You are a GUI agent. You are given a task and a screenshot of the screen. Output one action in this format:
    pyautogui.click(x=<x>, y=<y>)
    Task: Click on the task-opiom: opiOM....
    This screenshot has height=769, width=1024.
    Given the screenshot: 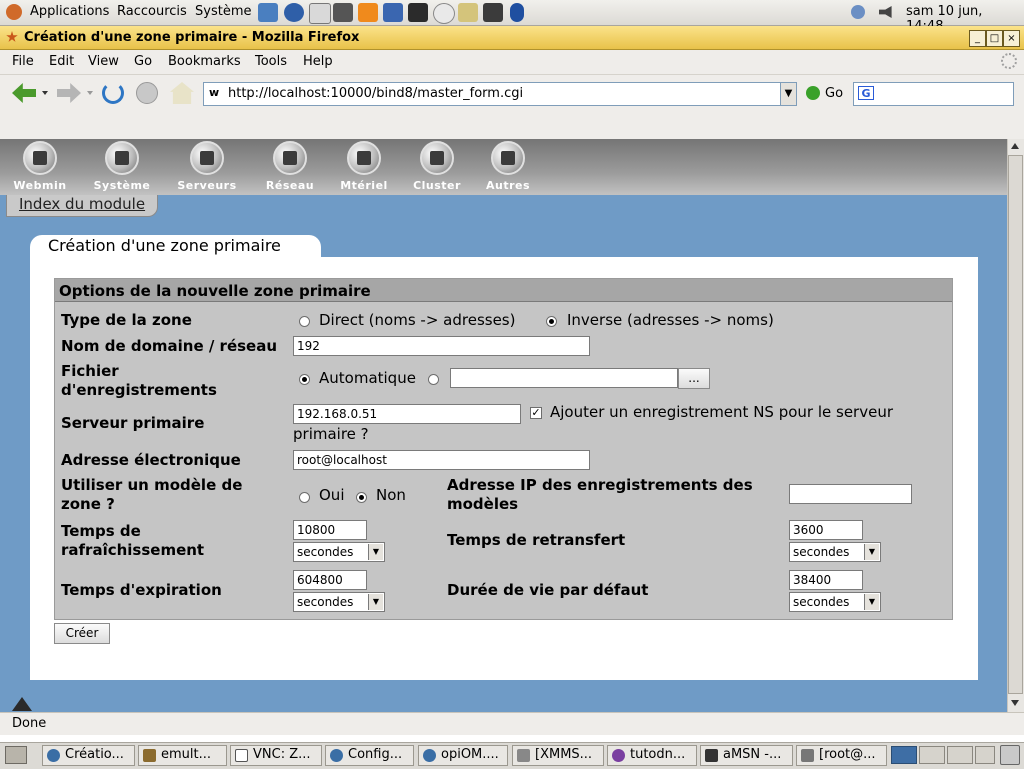 What is the action you would take?
    pyautogui.click(x=463, y=755)
    